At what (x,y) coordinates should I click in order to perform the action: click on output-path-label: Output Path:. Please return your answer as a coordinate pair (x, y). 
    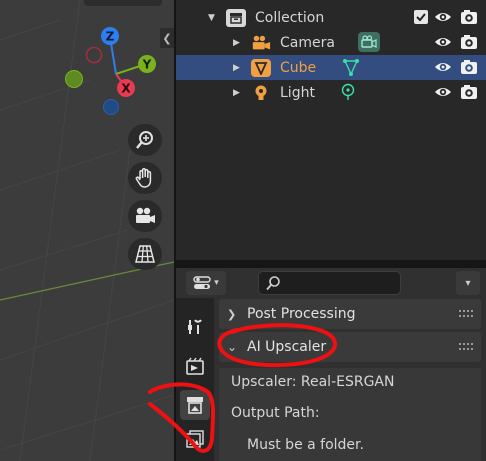
    Looking at the image, I should click on (275, 413).